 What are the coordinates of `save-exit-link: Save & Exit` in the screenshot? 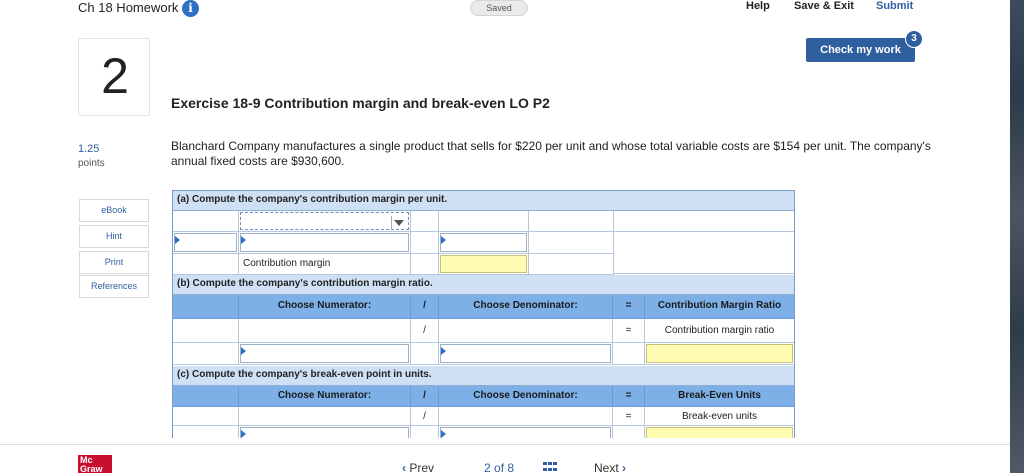 It's located at (824, 6).